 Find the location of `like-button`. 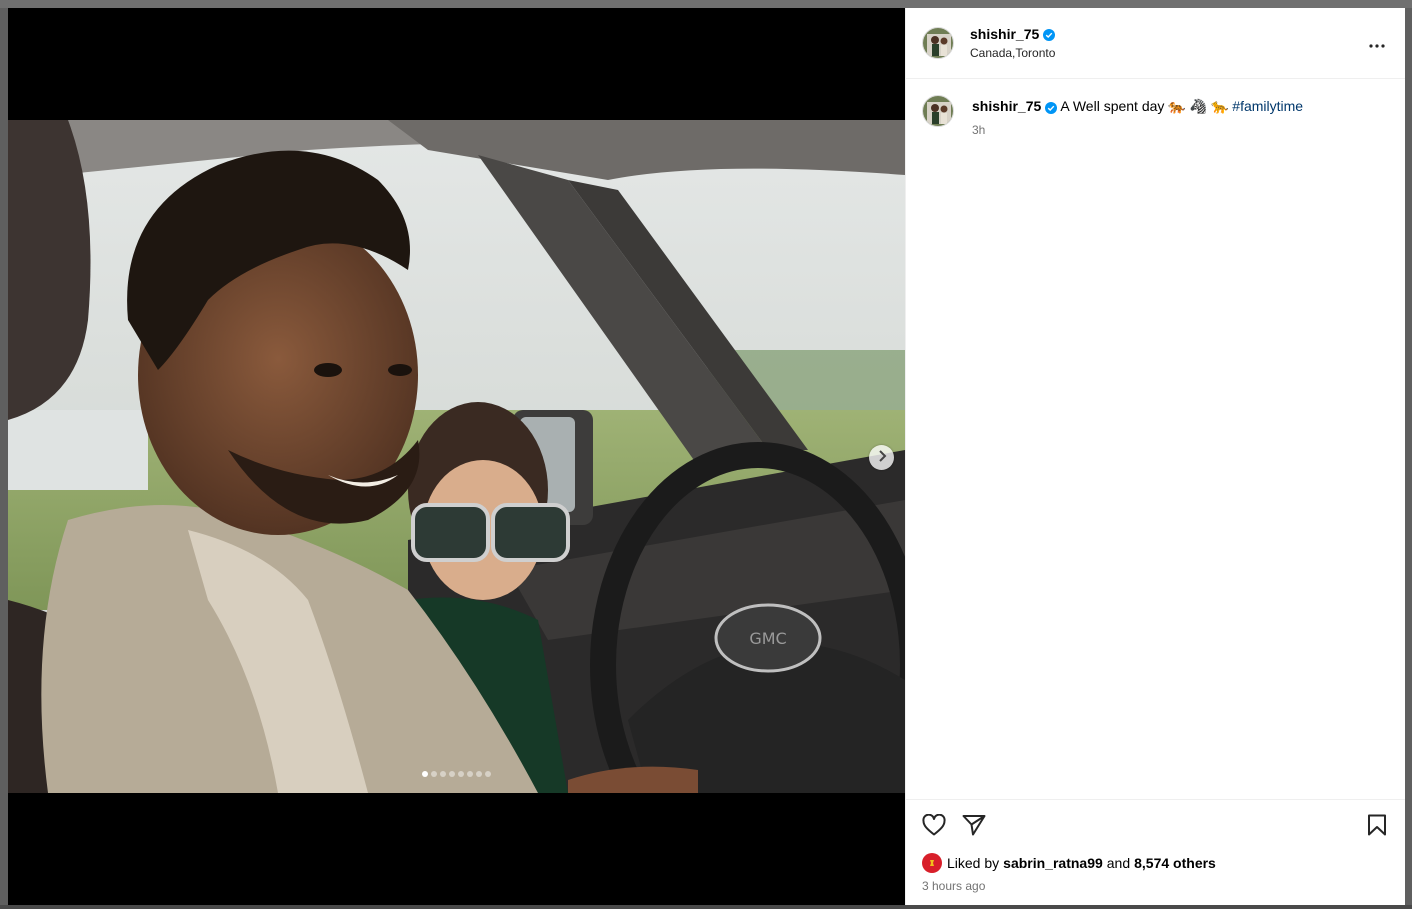

like-button is located at coordinates (934, 826).